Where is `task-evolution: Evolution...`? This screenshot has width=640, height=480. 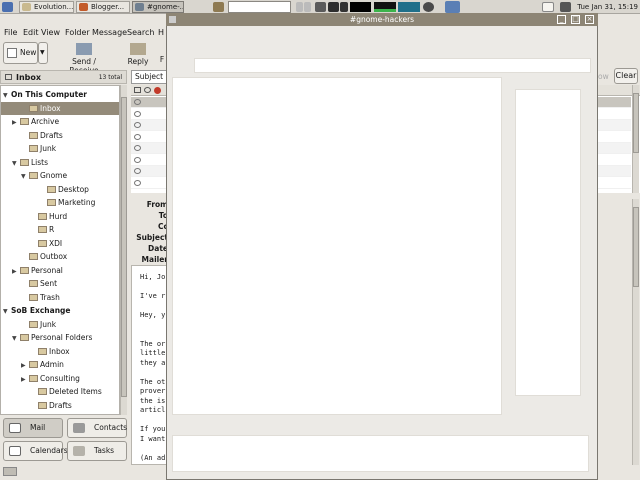
task-evolution: Evolution... is located at coordinates (46, 7).